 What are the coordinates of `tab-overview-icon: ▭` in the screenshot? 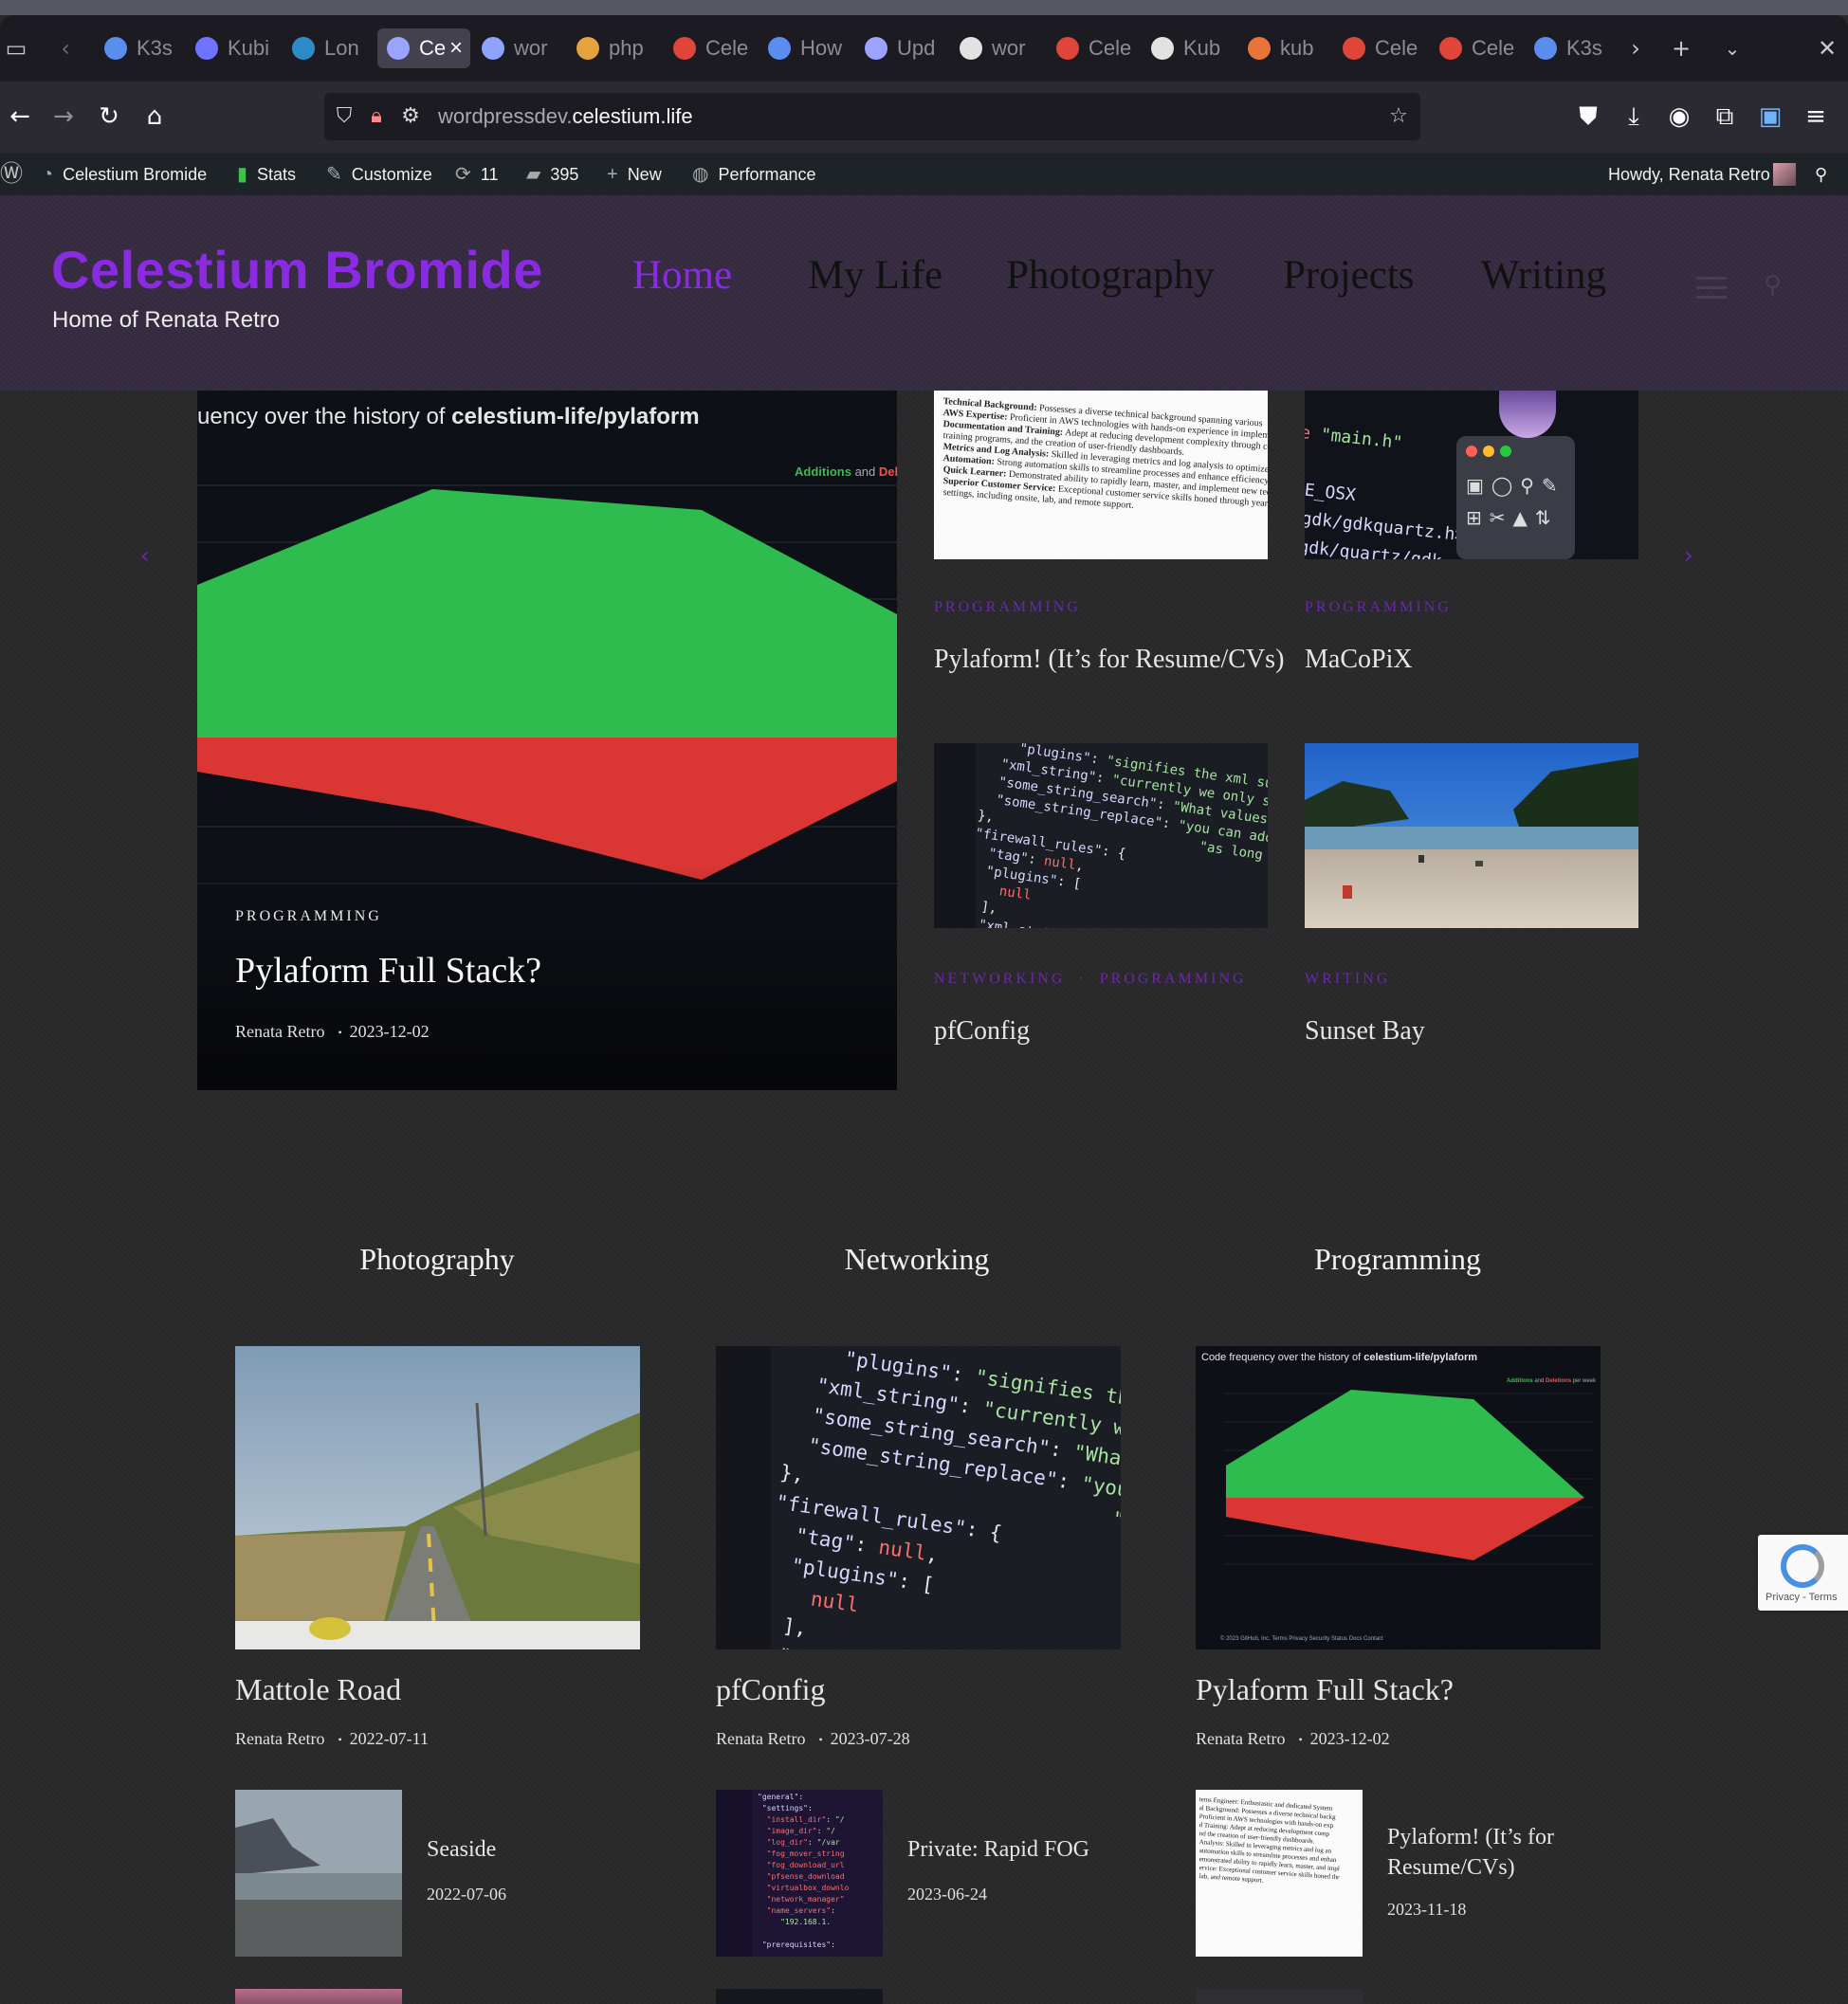 It's located at (16, 48).